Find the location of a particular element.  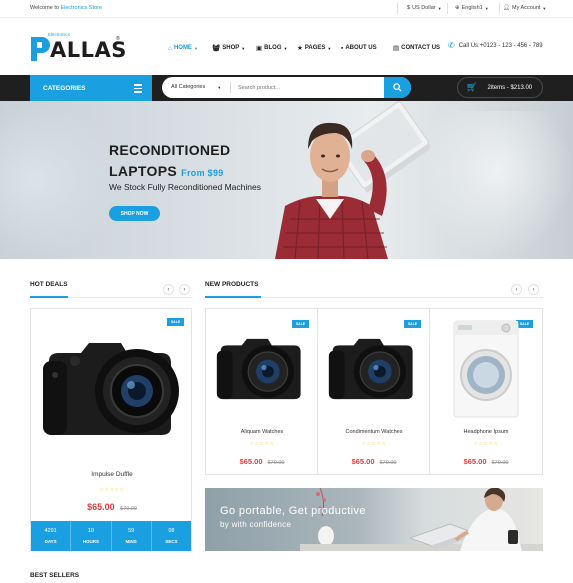

account-menu: 👤︎ My Account ▼ is located at coordinates (524, 8).